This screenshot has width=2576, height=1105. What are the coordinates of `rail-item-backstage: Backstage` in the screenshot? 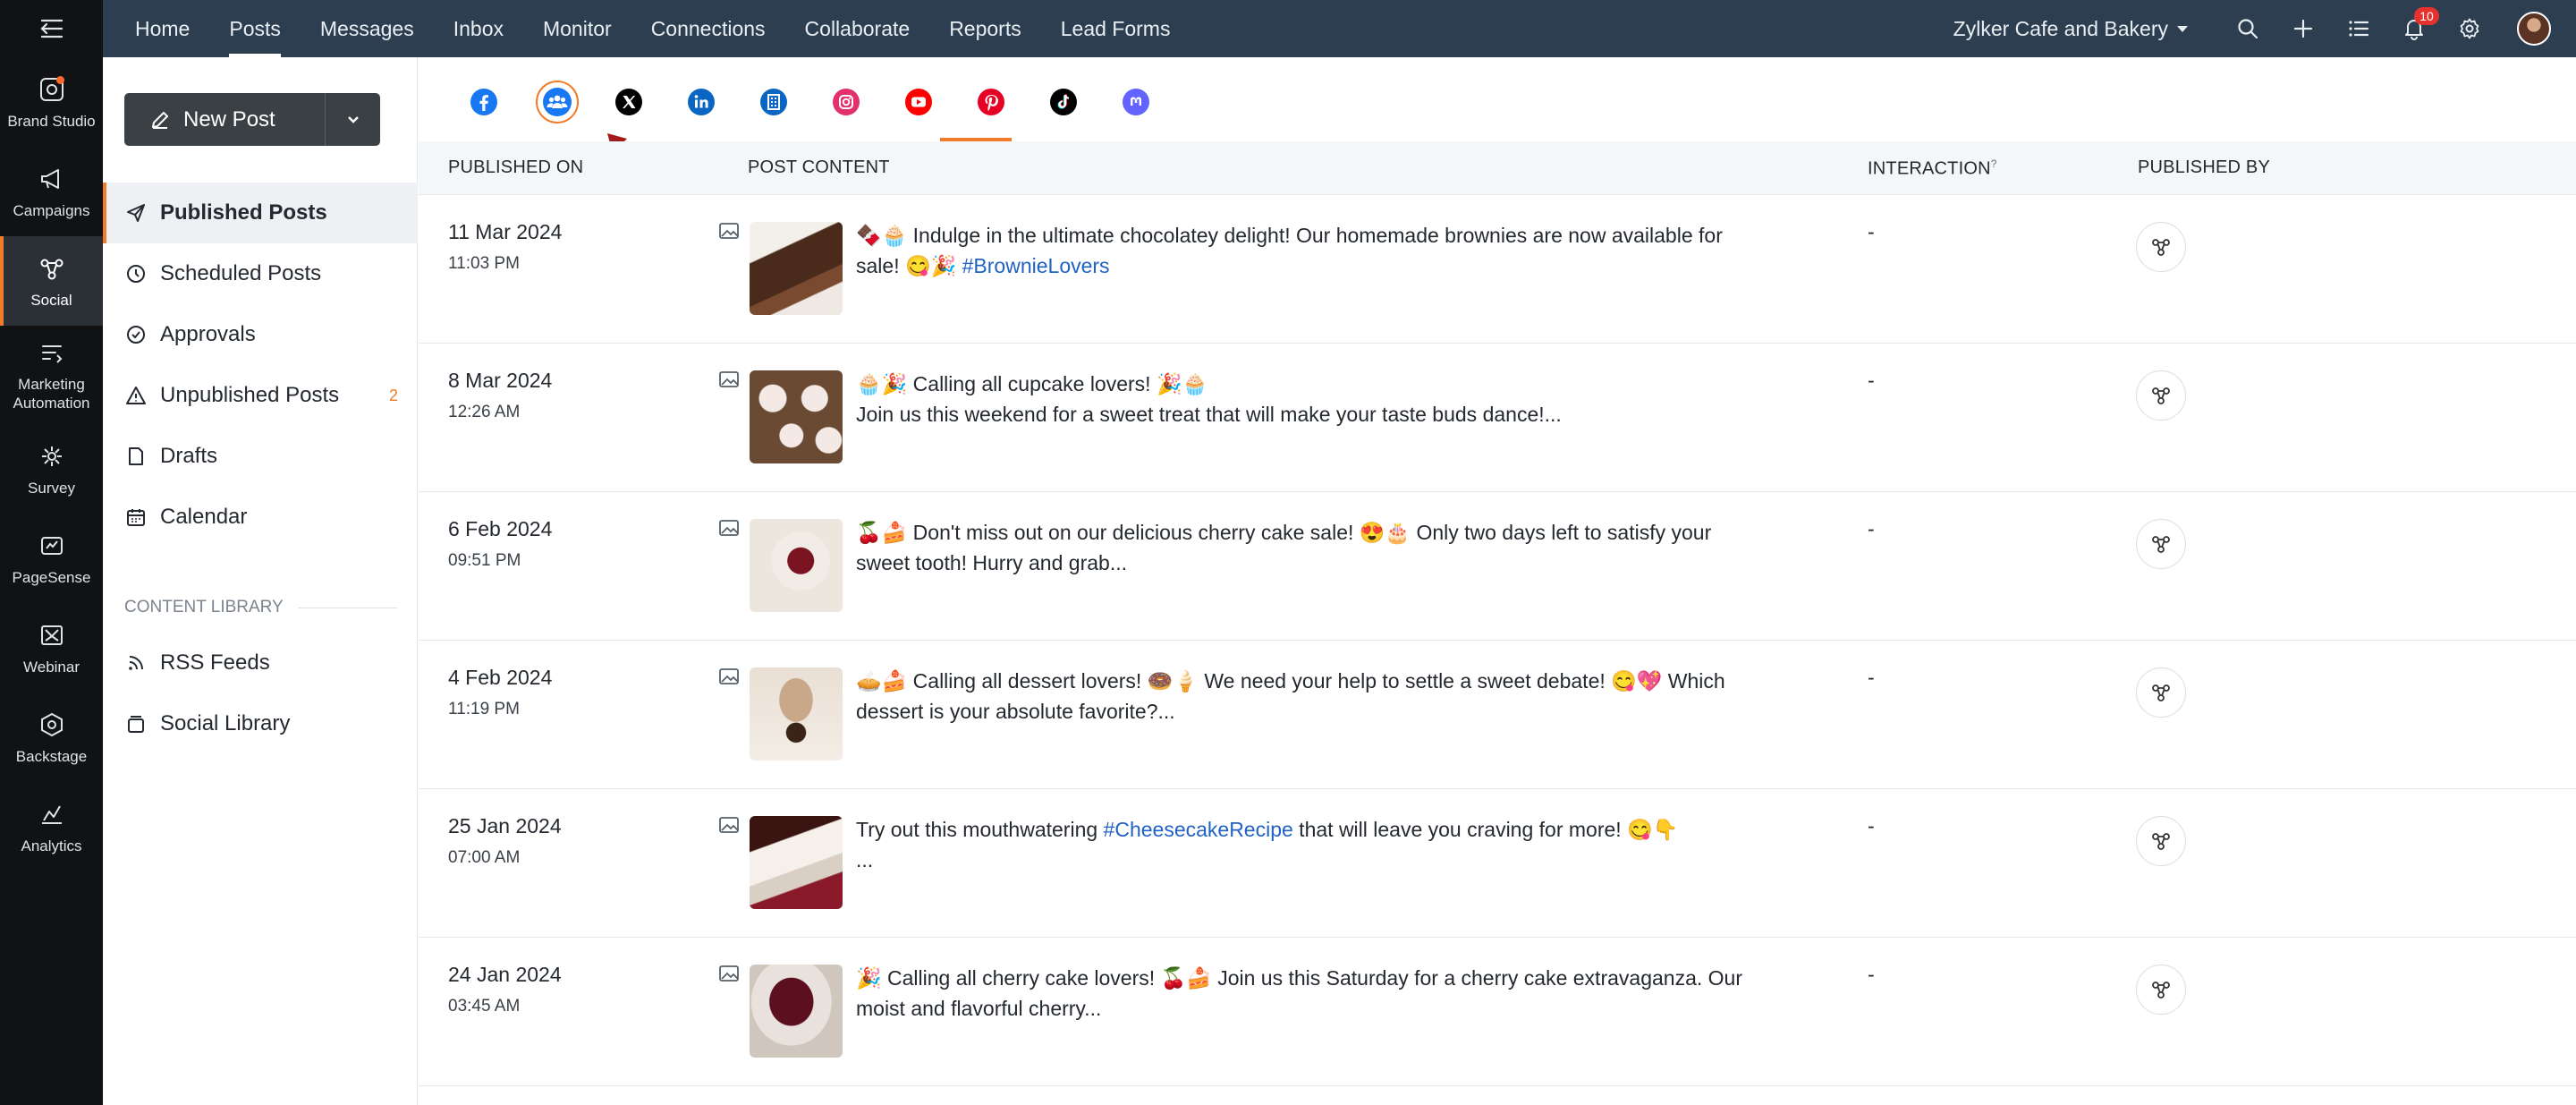 It's located at (51, 737).